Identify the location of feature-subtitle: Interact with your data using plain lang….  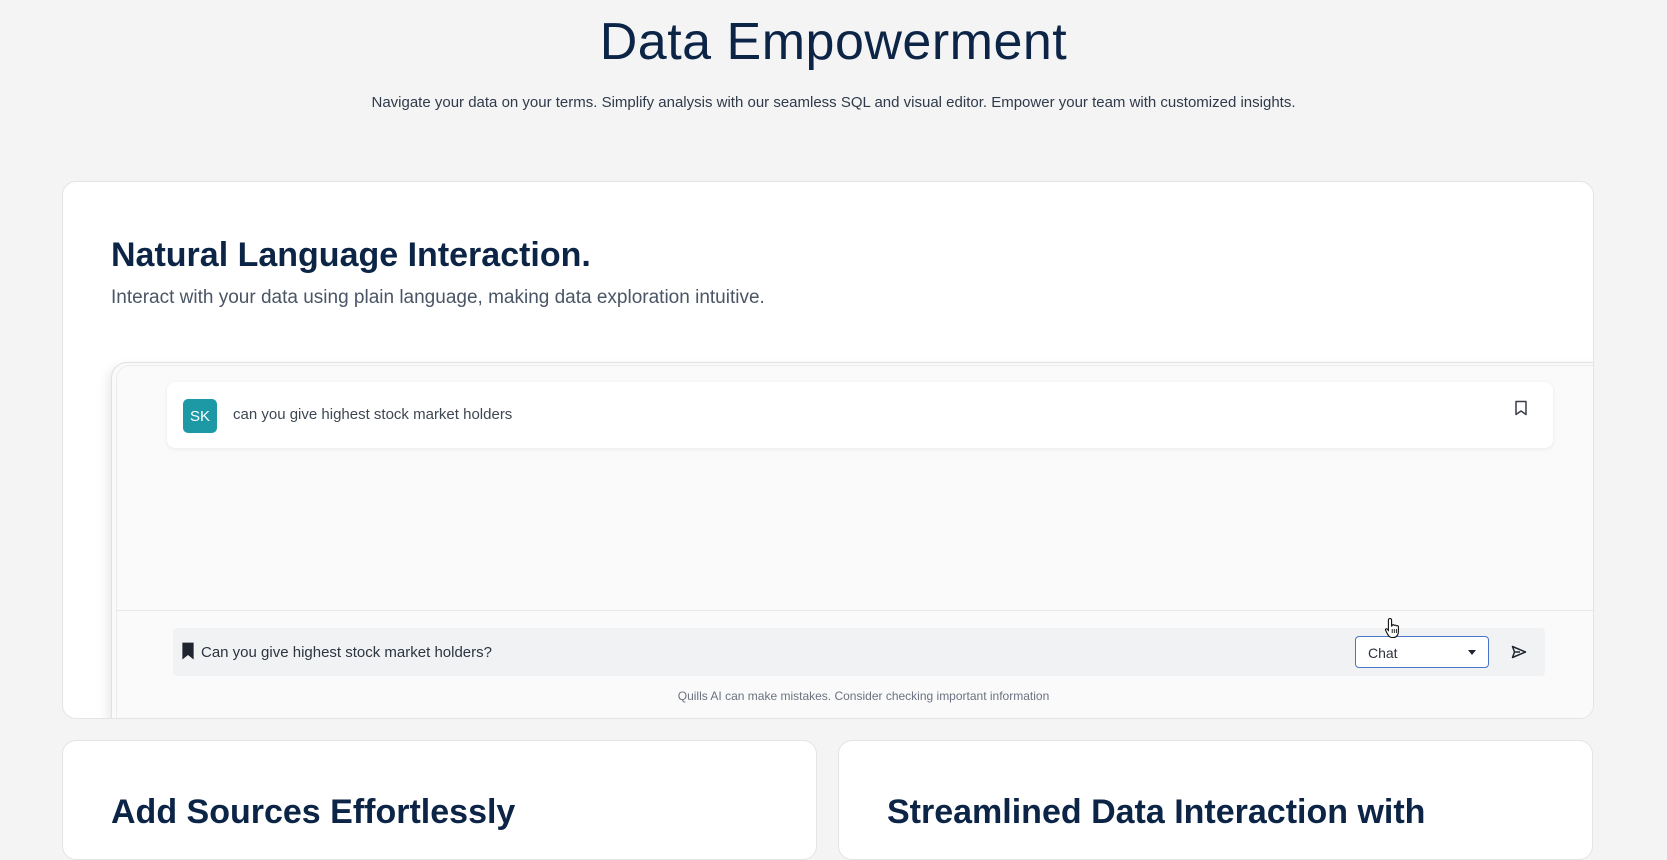
(438, 297).